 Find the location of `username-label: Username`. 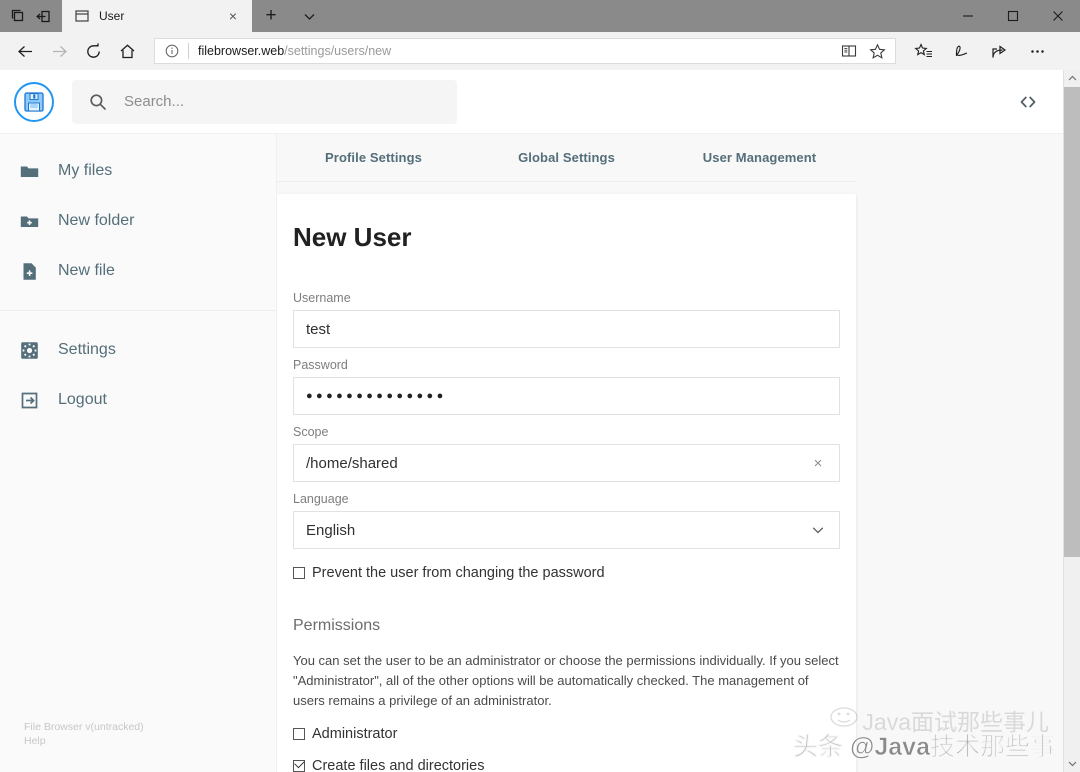

username-label: Username is located at coordinates (322, 298).